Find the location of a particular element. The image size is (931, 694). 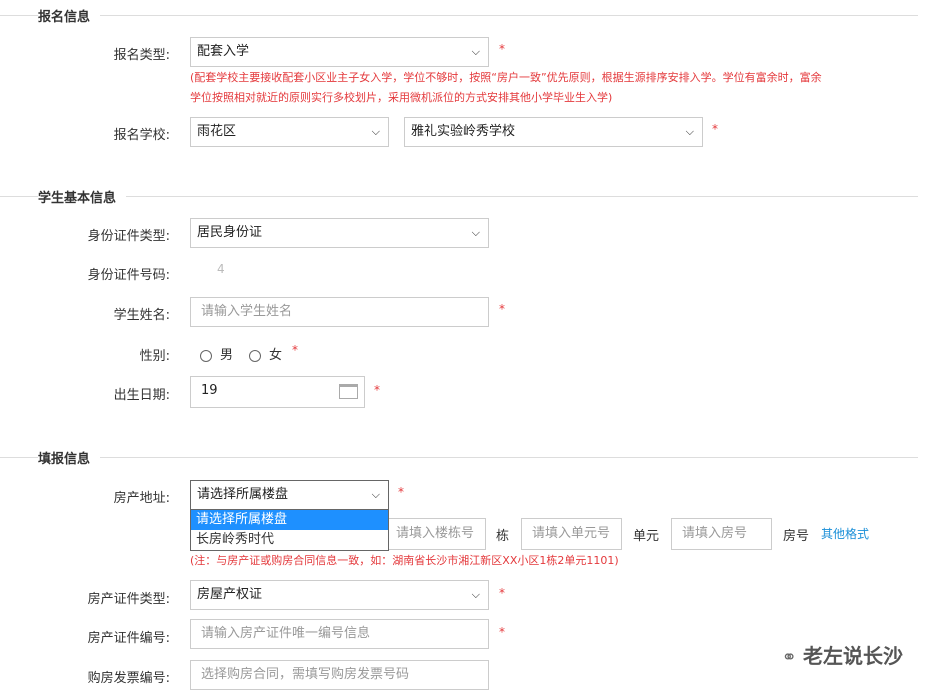

gender-male-radio: 男 is located at coordinates (216, 353).